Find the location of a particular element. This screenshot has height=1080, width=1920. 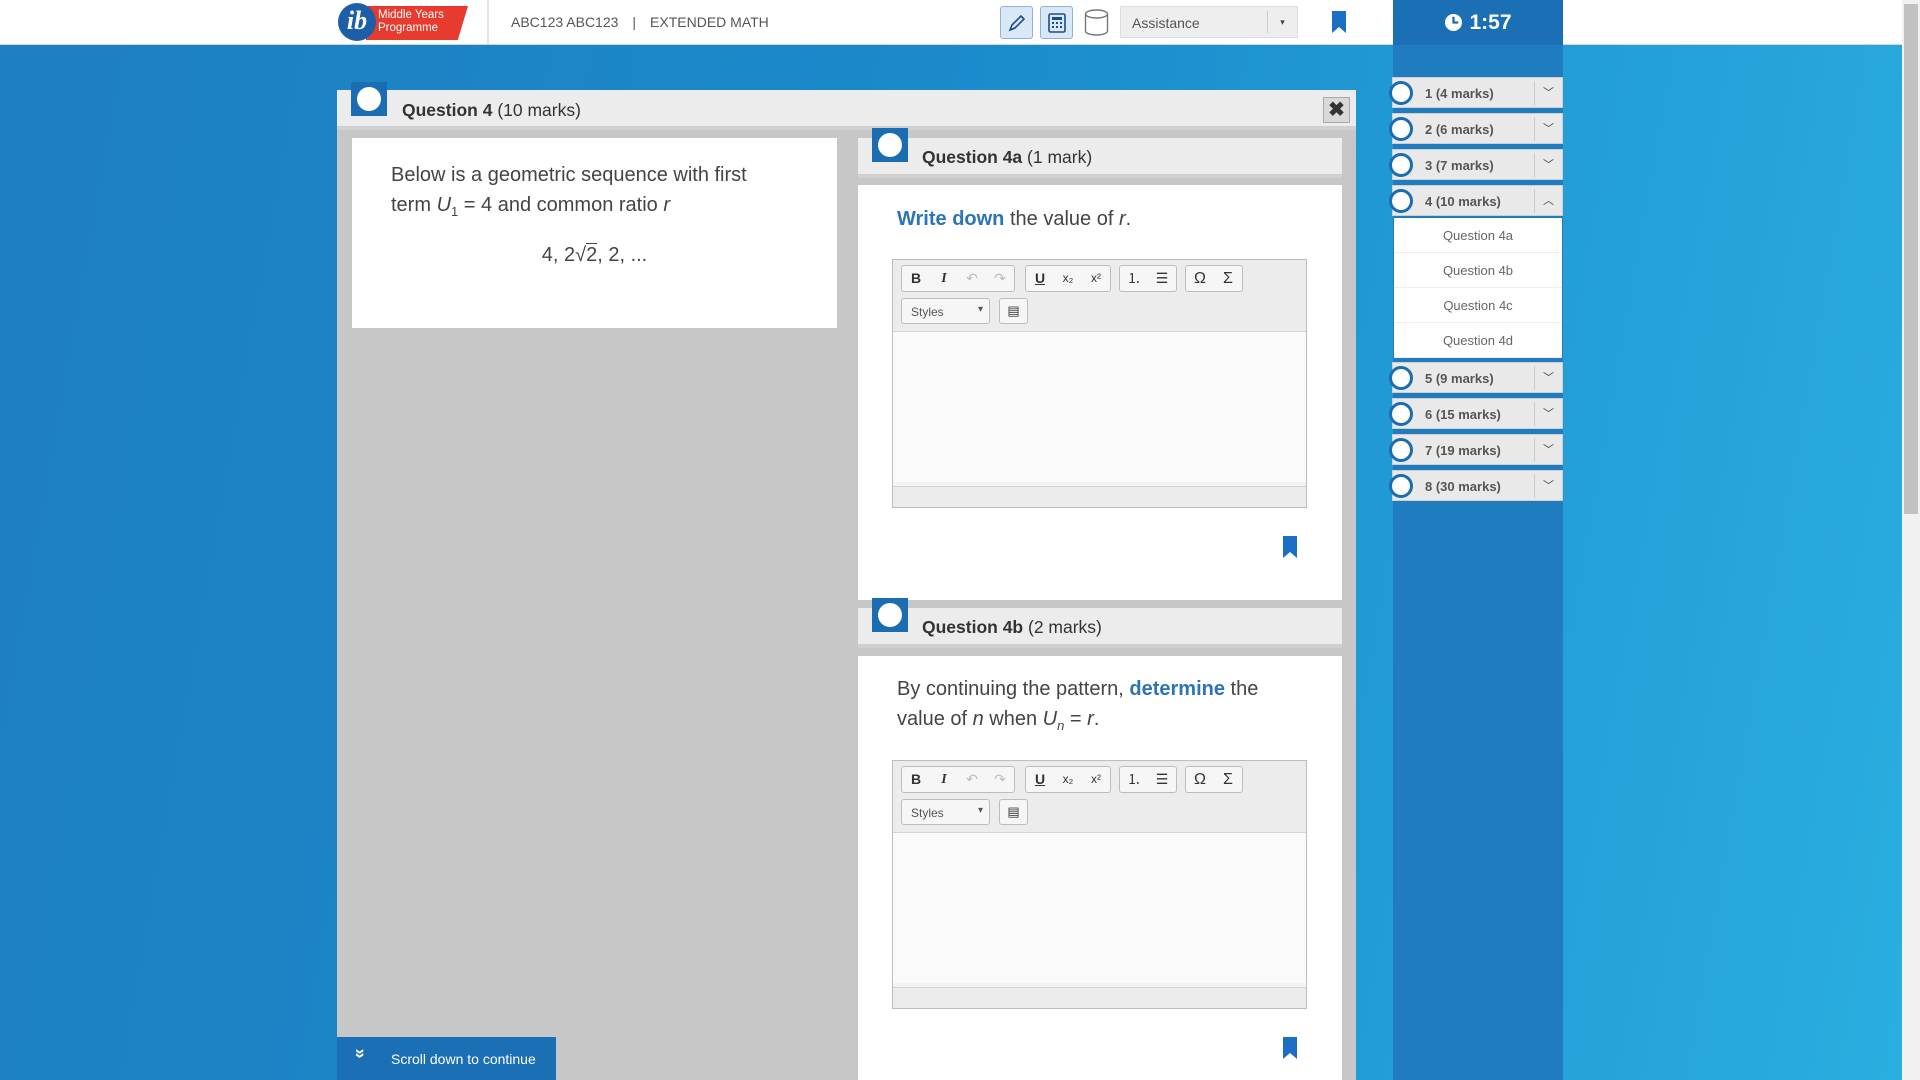

reference-tool-button is located at coordinates (1096, 22).